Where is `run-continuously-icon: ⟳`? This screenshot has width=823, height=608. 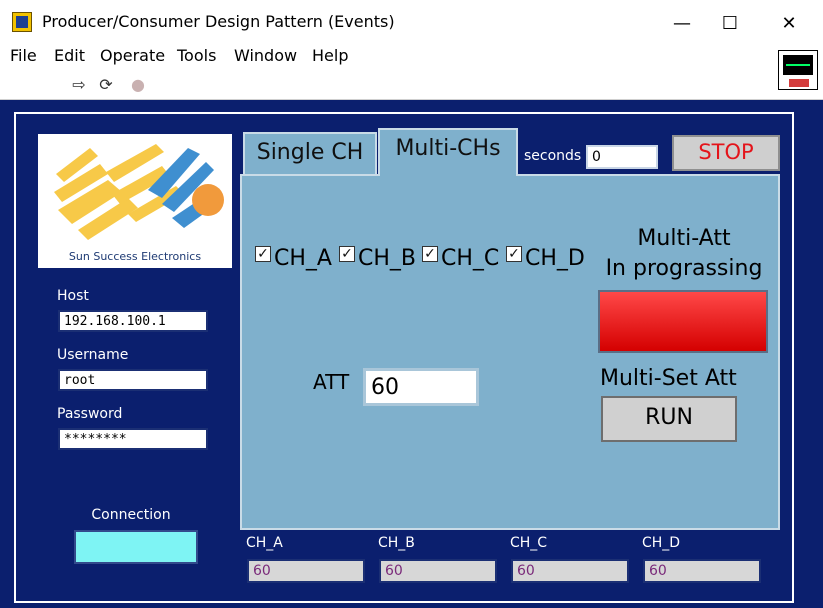 run-continuously-icon: ⟳ is located at coordinates (106, 85).